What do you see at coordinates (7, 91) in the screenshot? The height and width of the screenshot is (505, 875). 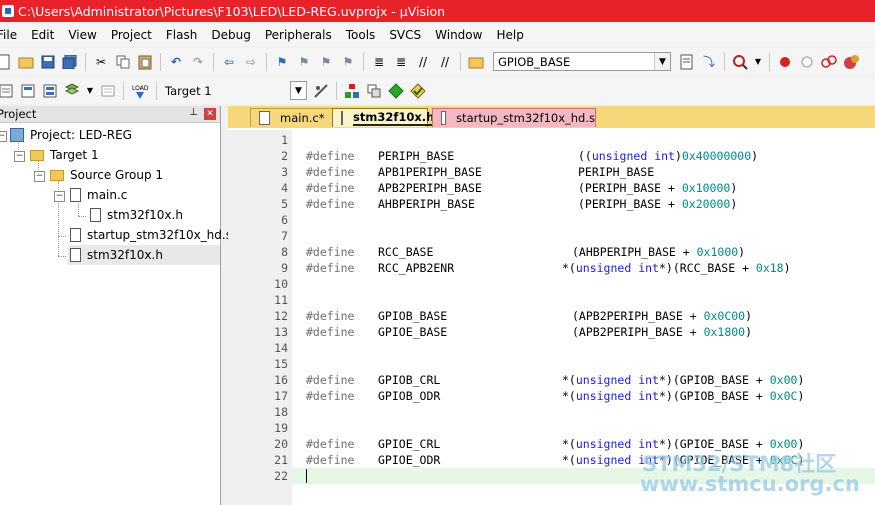 I see `translate-icon` at bounding box center [7, 91].